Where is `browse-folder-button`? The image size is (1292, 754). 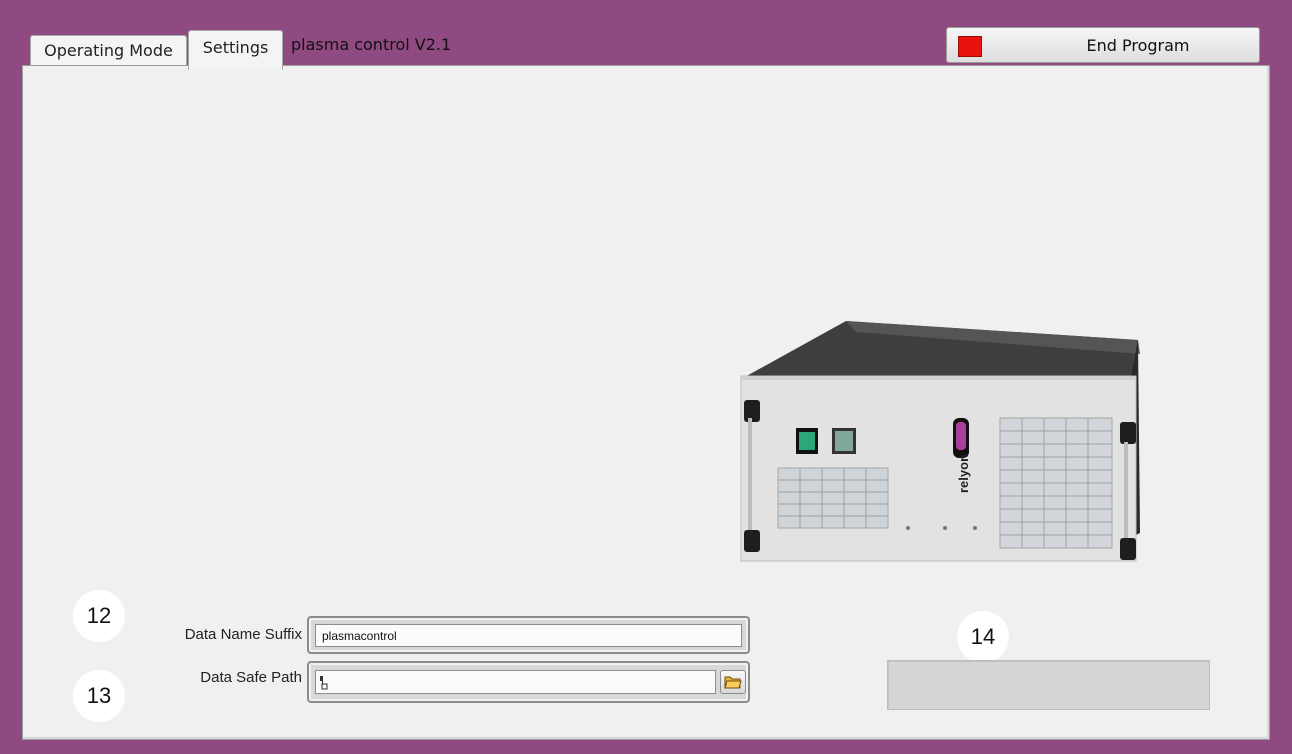 browse-folder-button is located at coordinates (733, 682).